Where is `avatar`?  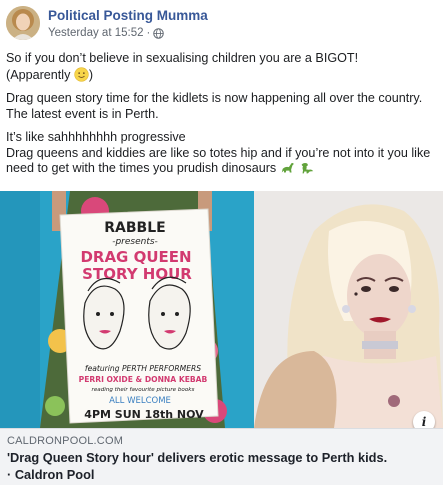 avatar is located at coordinates (23, 23).